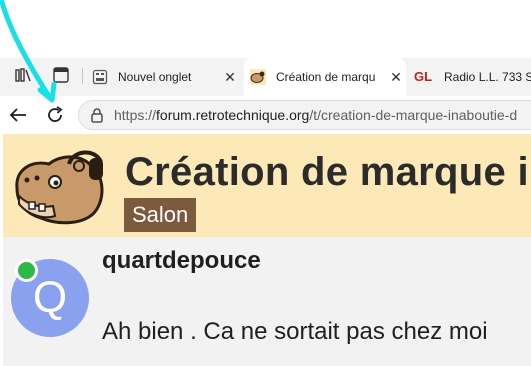  Describe the element at coordinates (328, 172) in the screenshot. I see `page-title: Création de marque inaboutie` at that location.